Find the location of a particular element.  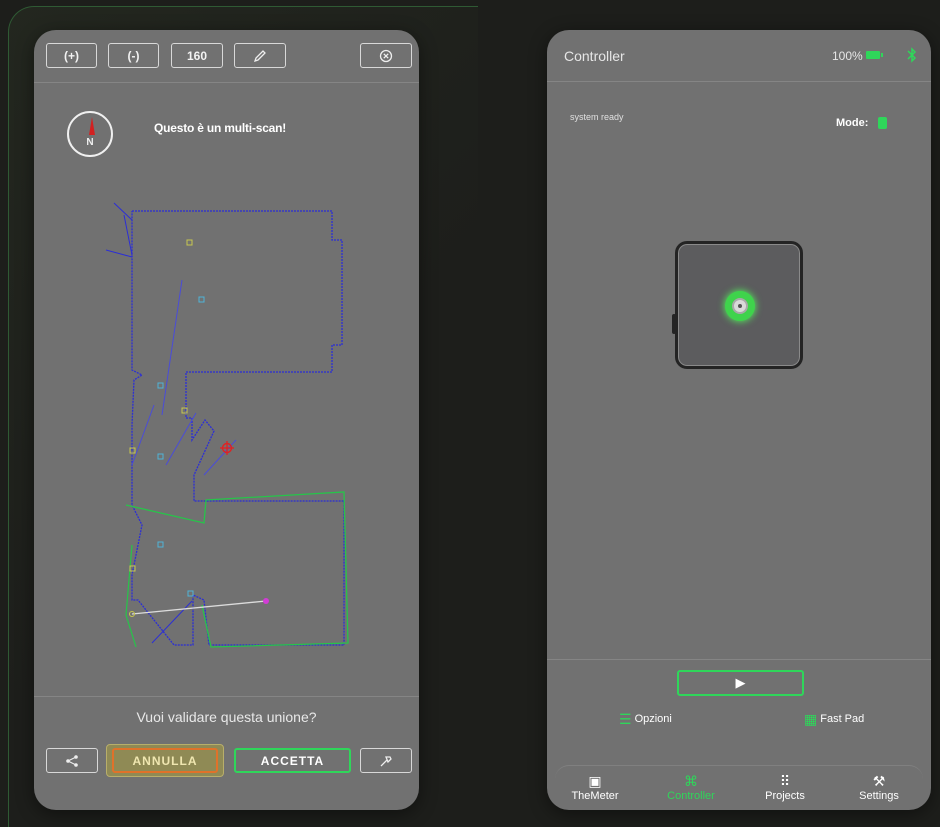

options-label: Opzioni is located at coordinates (653, 719).